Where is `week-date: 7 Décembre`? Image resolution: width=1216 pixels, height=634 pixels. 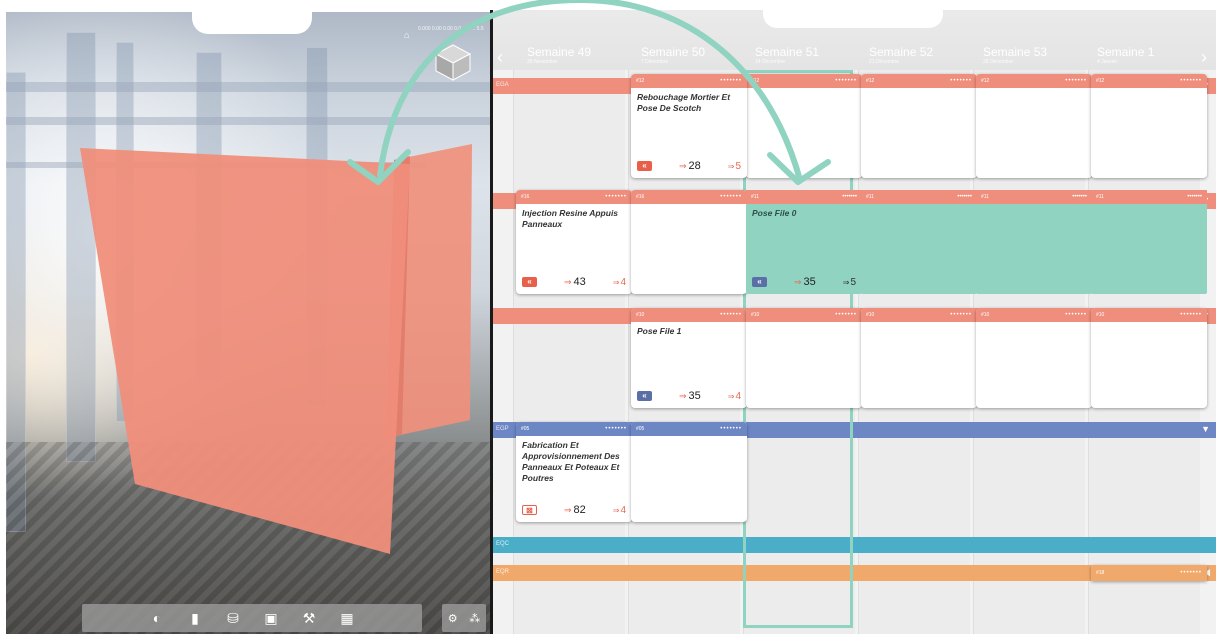
week-date: 7 Décembre is located at coordinates (655, 62).